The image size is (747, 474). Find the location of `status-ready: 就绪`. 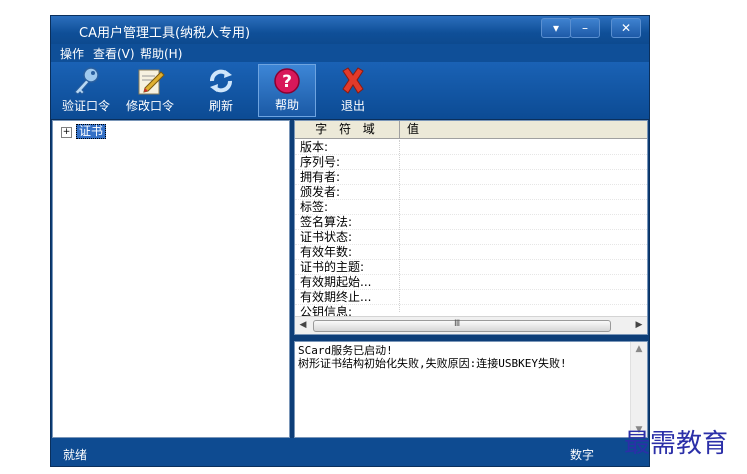

status-ready: 就绪 is located at coordinates (75, 455).